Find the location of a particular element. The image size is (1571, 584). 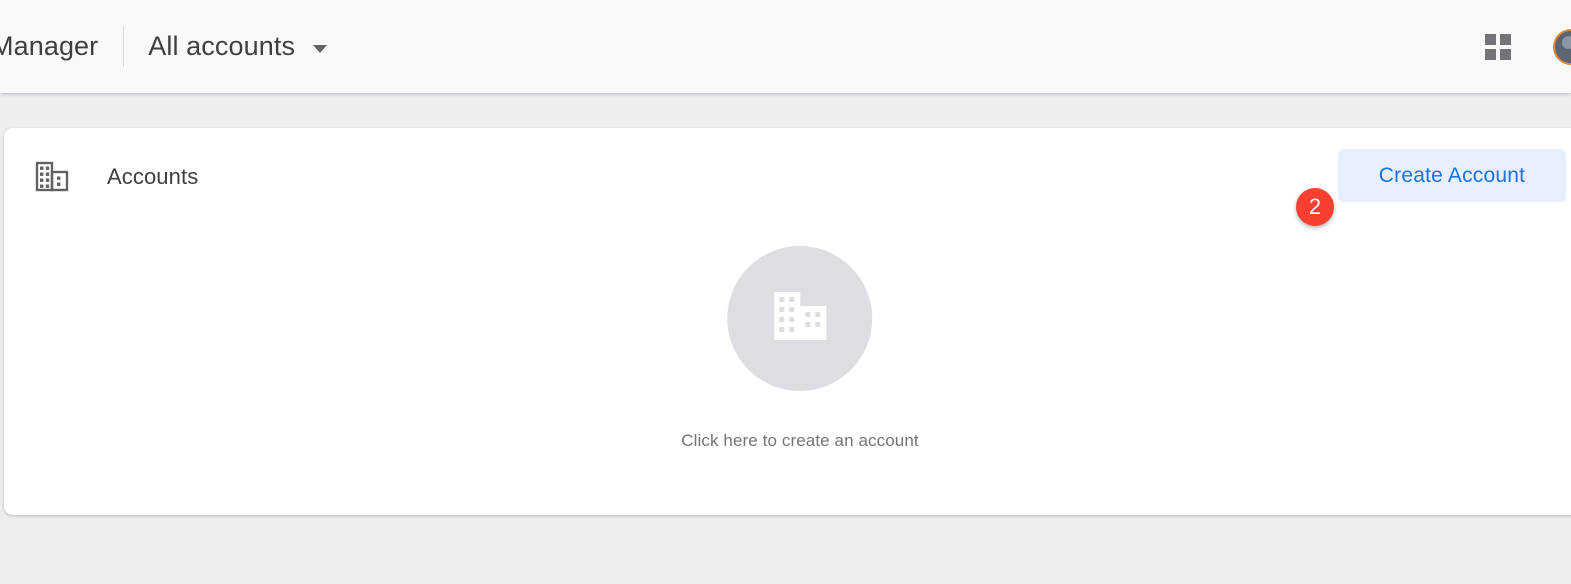

header-right-group is located at coordinates (1528, 46).